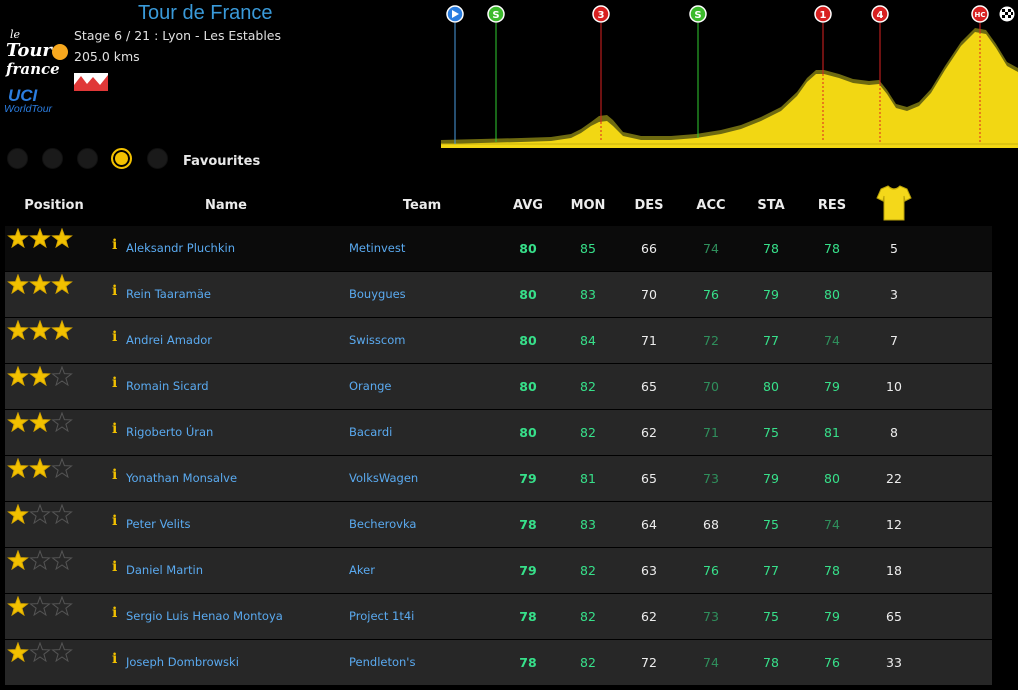 The image size is (1018, 690). What do you see at coordinates (894, 662) in the screenshot?
I see `overall-rank: 33` at bounding box center [894, 662].